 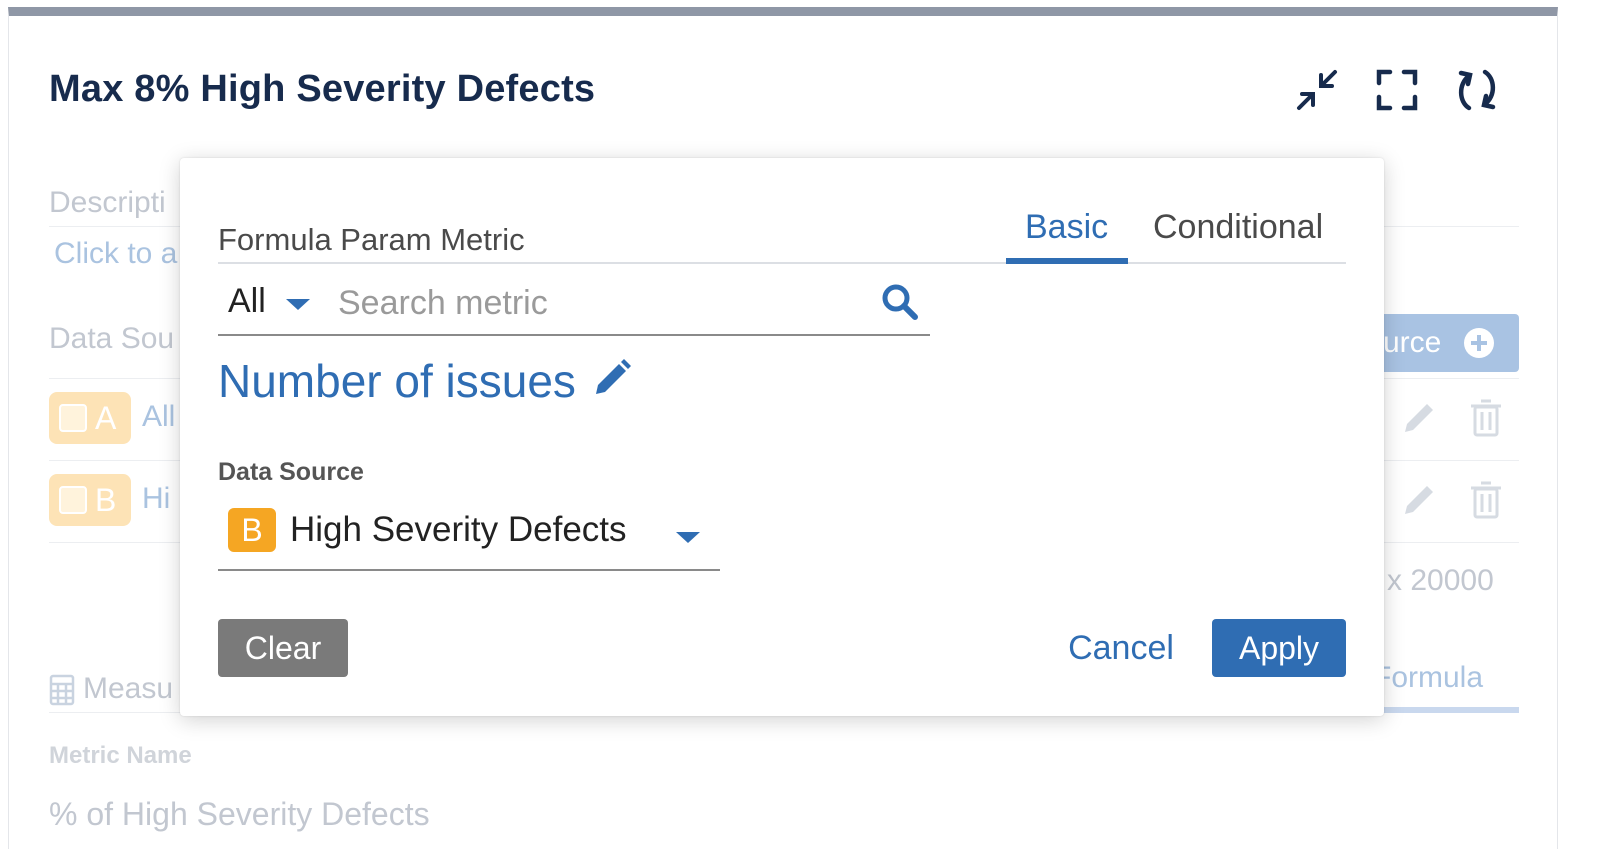 What do you see at coordinates (1238, 227) in the screenshot?
I see `tab-conditional: Conditional` at bounding box center [1238, 227].